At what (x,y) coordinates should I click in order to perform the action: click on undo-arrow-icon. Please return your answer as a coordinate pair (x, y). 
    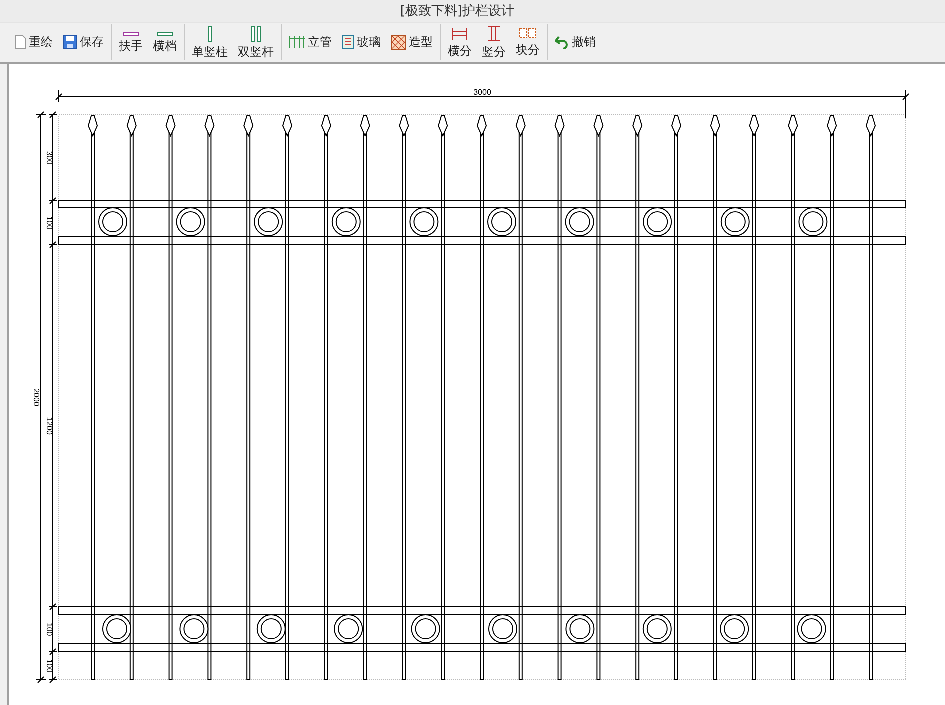
    Looking at the image, I should click on (562, 42).